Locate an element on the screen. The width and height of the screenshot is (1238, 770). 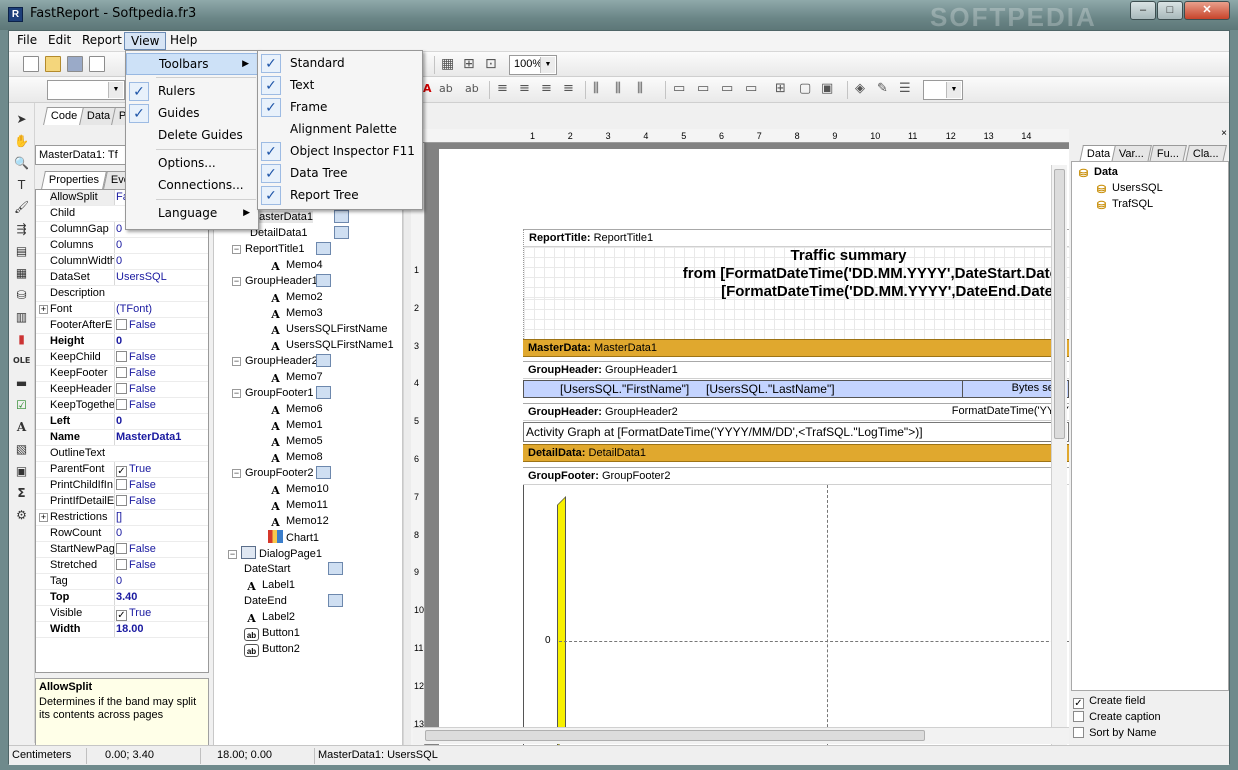
minimize-button: – is located at coordinates (1143, 10).